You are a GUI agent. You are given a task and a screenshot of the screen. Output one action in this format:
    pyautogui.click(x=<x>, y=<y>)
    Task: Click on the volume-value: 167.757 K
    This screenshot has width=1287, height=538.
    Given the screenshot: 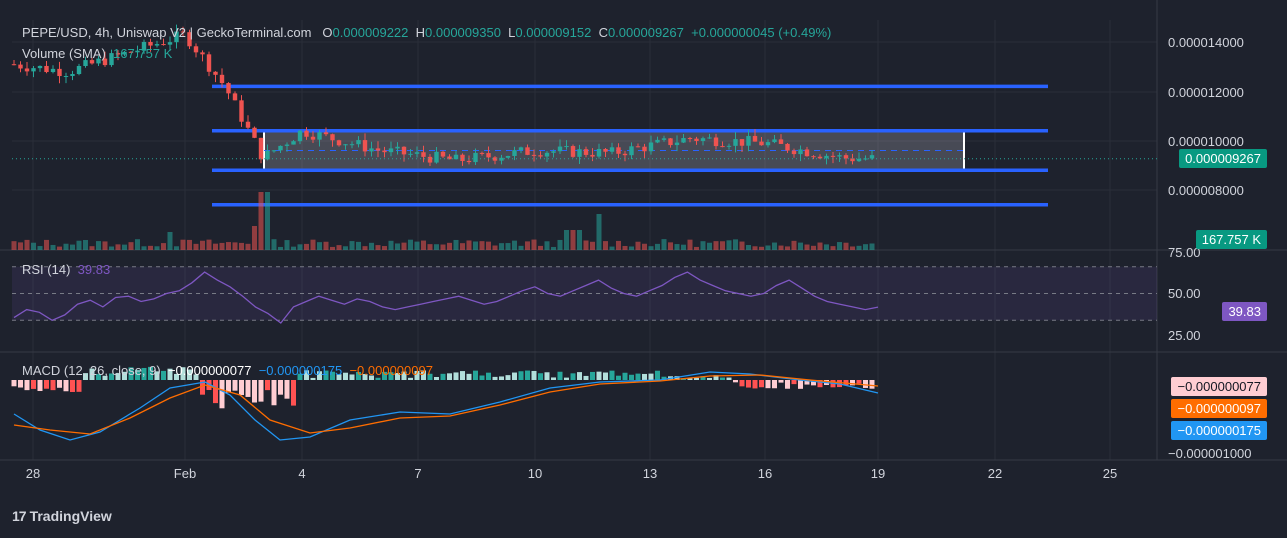 What is the action you would take?
    pyautogui.click(x=143, y=53)
    